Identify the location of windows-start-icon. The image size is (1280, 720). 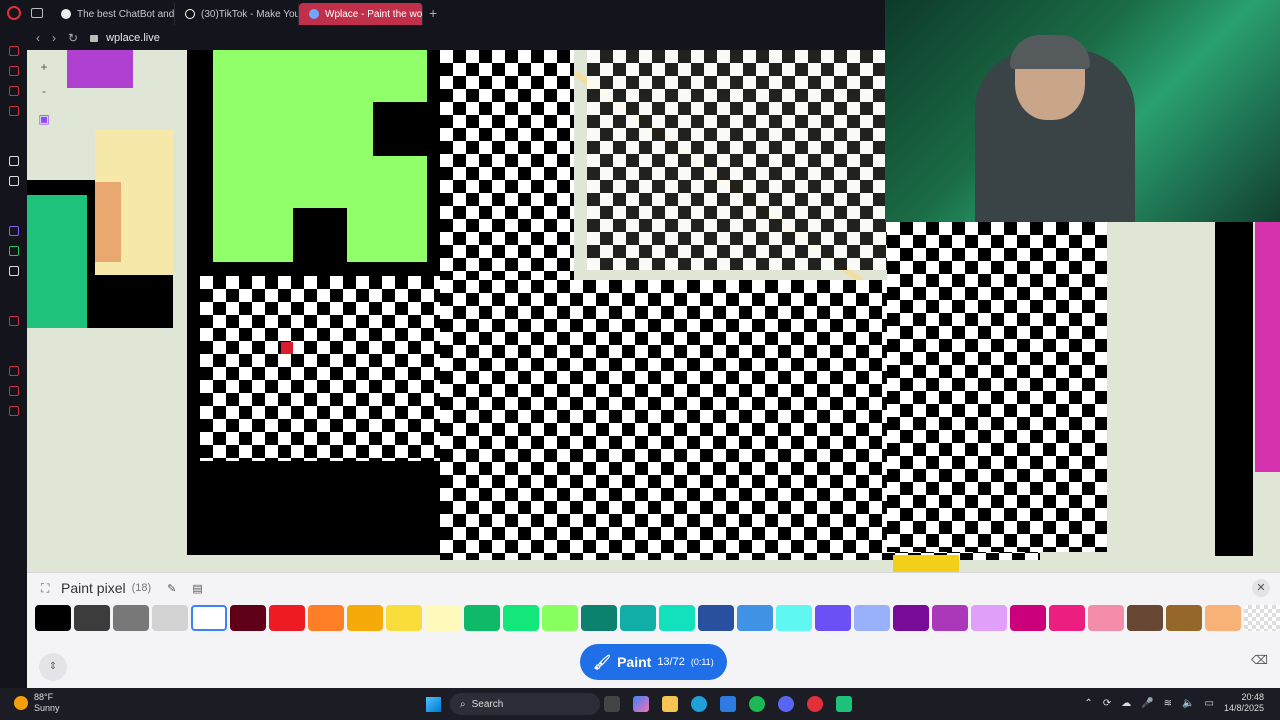
(433, 704).